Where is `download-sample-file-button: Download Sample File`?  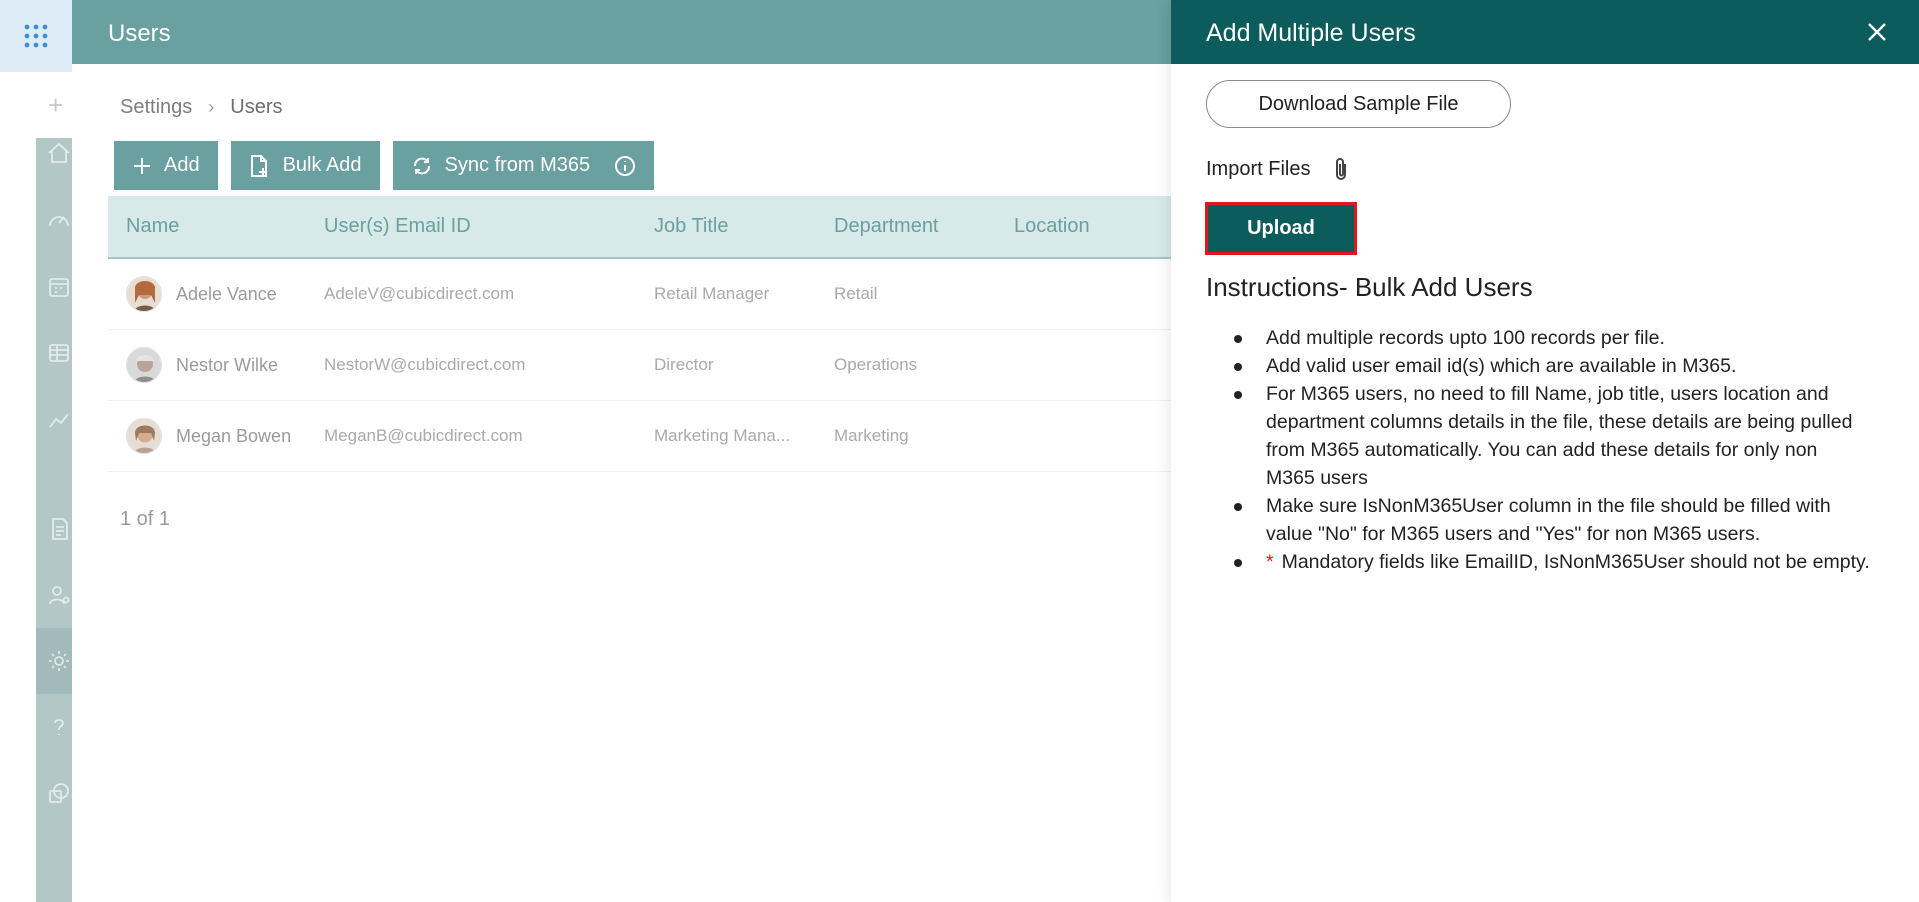
download-sample-file-button: Download Sample File is located at coordinates (1358, 104).